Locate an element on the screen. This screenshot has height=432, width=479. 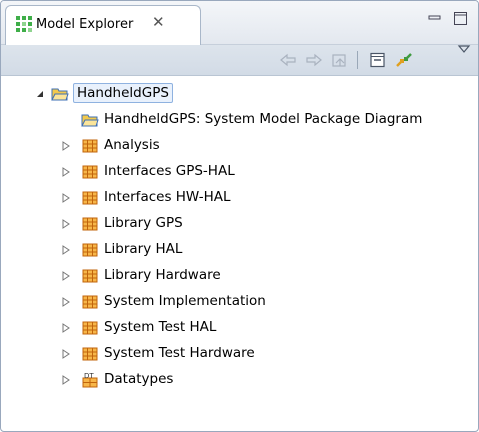
tab-model-explorer: Model Explorer ✕ is located at coordinates (103, 25).